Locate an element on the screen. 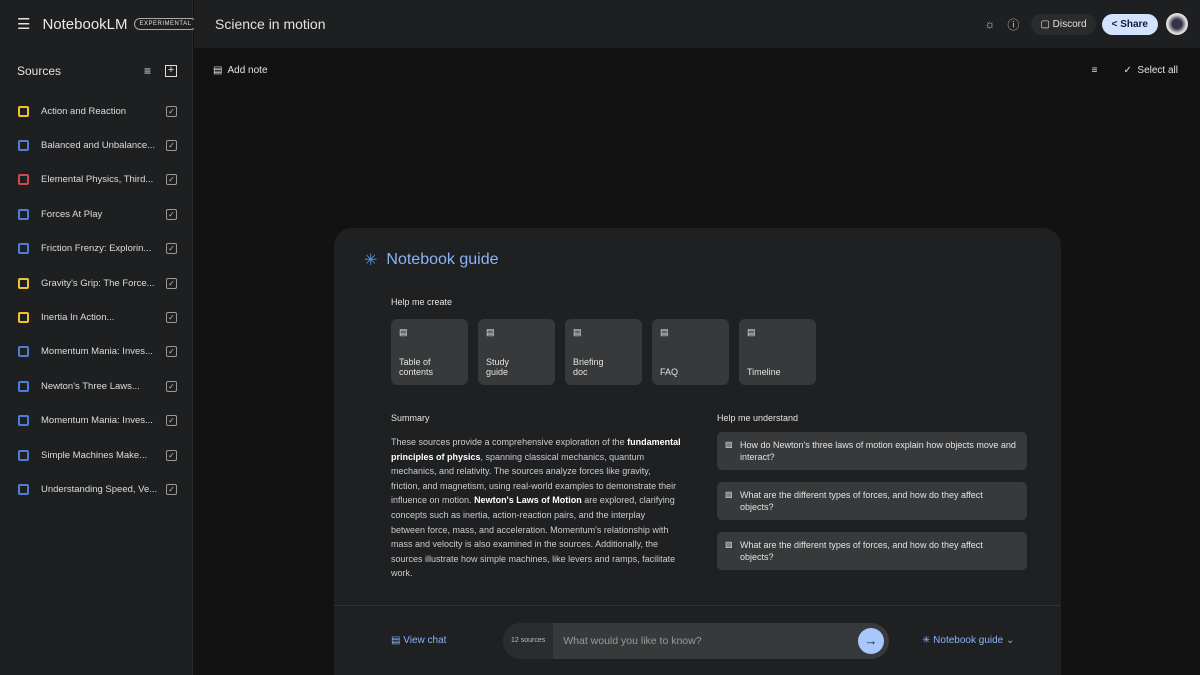 The width and height of the screenshot is (1200, 675). select-all-button: ✓ Select all is located at coordinates (1150, 70).